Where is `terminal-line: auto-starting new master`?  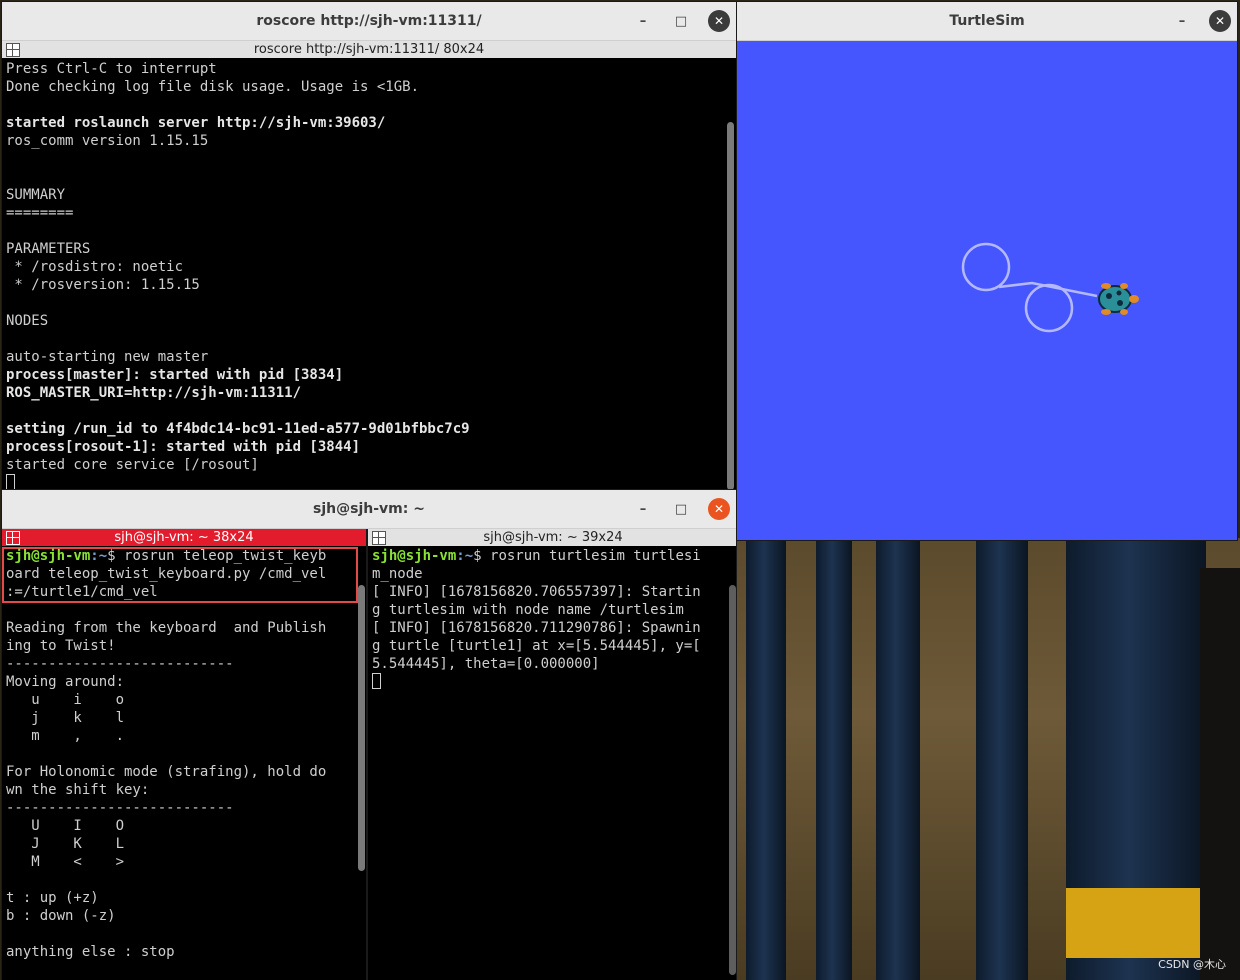
terminal-line: auto-starting new master is located at coordinates (107, 357).